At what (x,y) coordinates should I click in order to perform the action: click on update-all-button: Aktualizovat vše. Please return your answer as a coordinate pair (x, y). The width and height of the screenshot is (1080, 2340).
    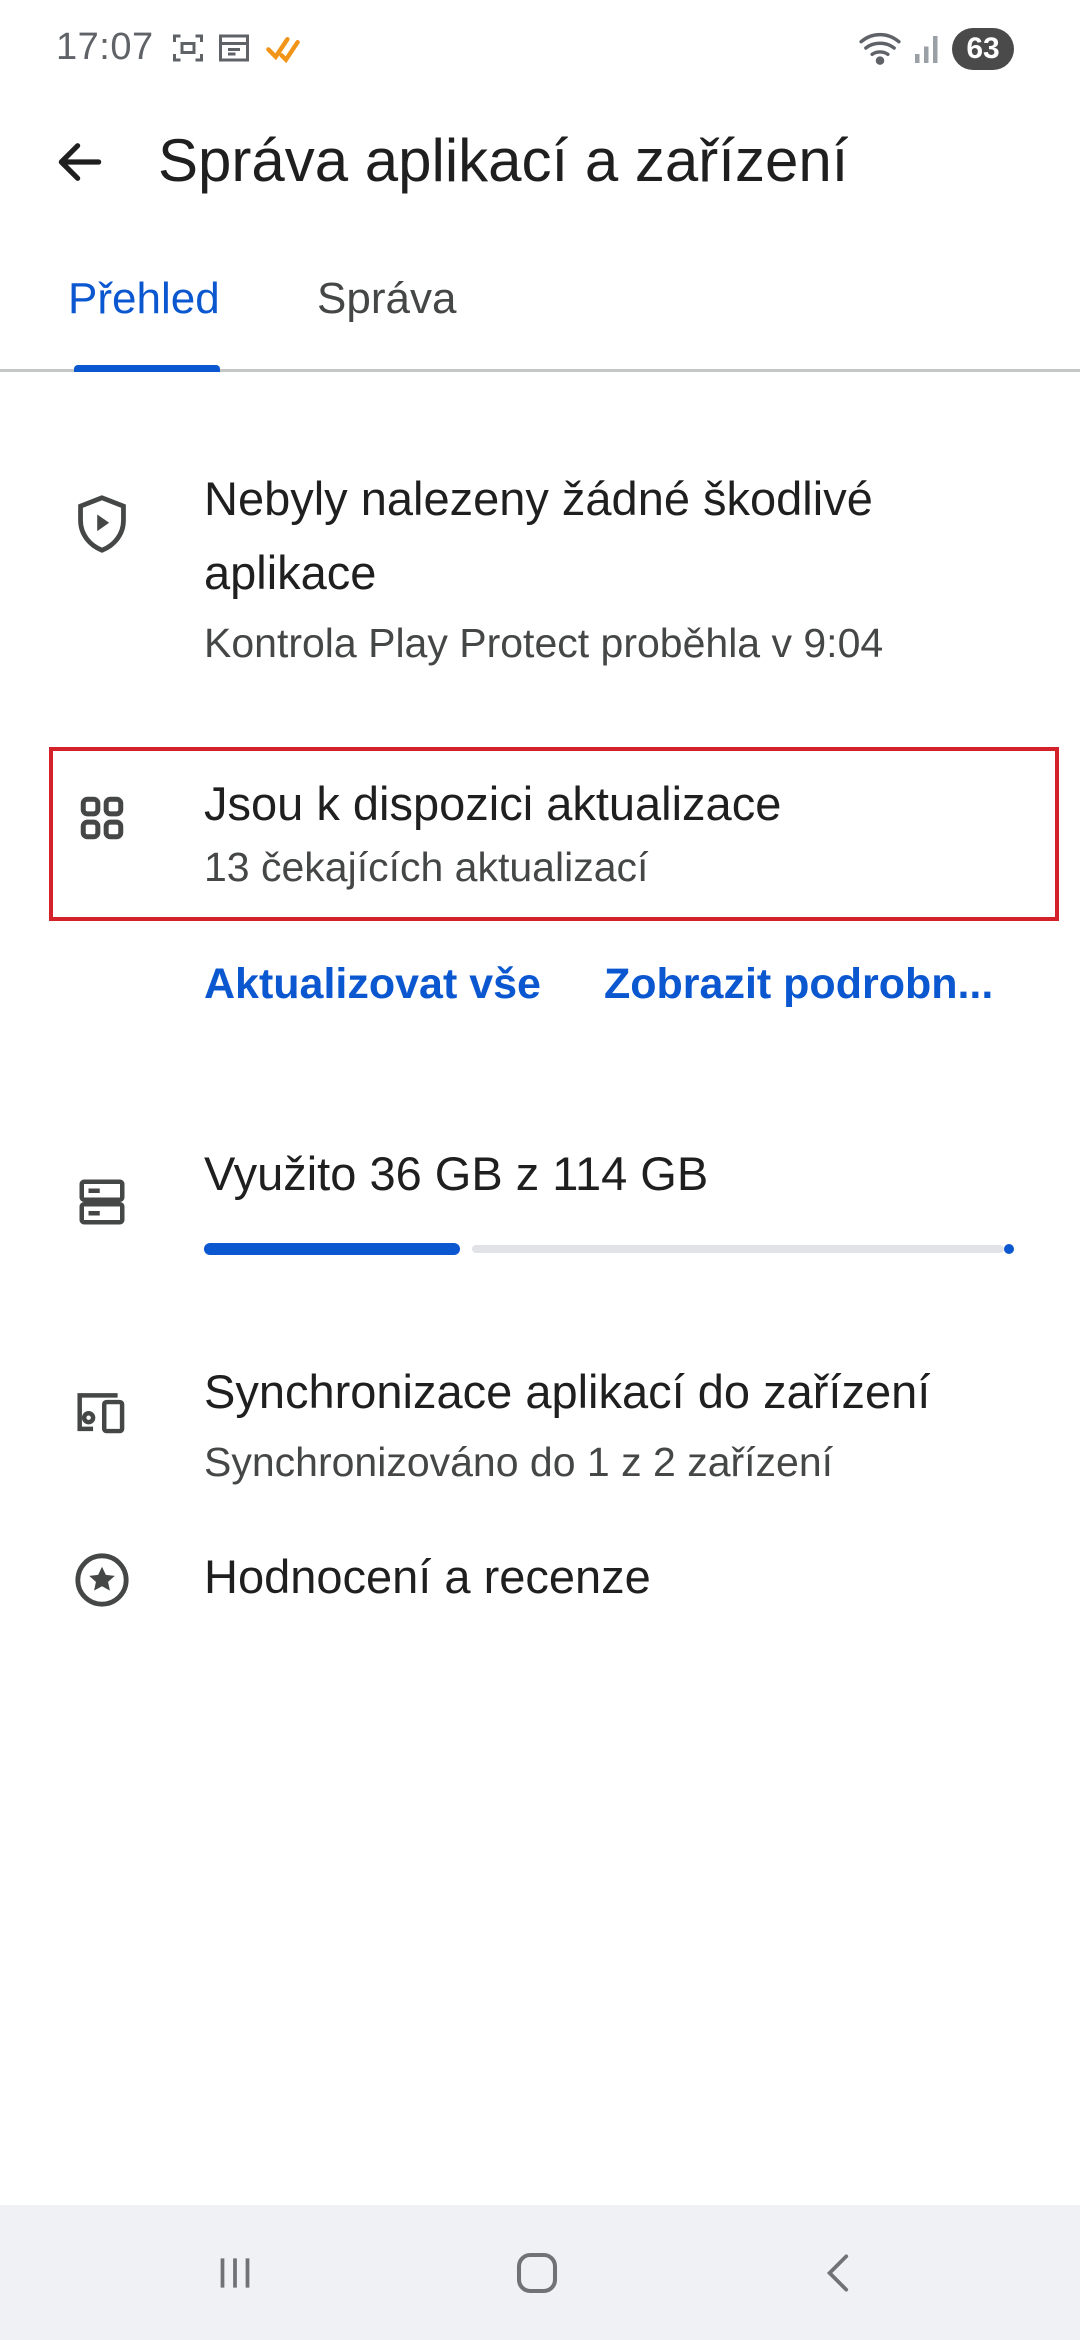
    Looking at the image, I should click on (372, 984).